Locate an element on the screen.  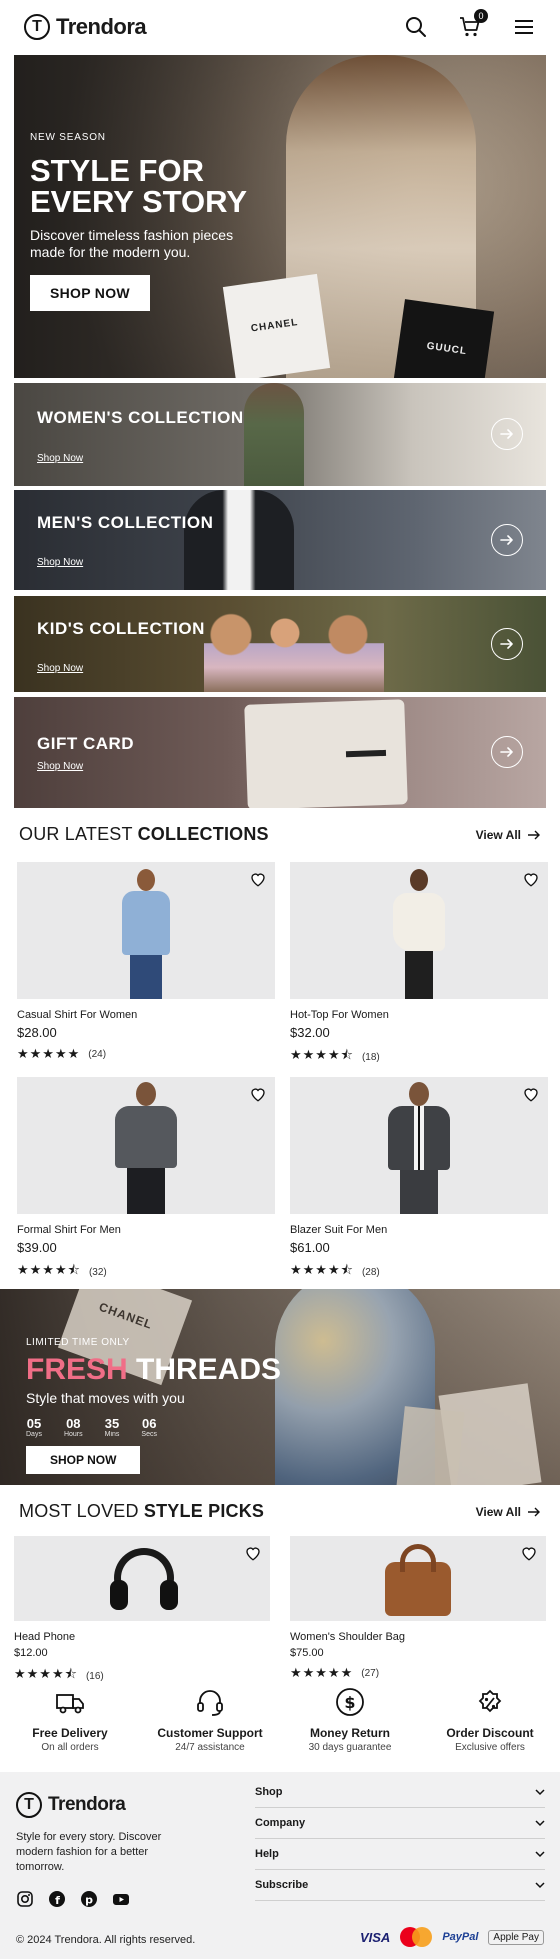
feature-free-delivery: Free Delivery On all orders is located at coordinates (70, 1719).